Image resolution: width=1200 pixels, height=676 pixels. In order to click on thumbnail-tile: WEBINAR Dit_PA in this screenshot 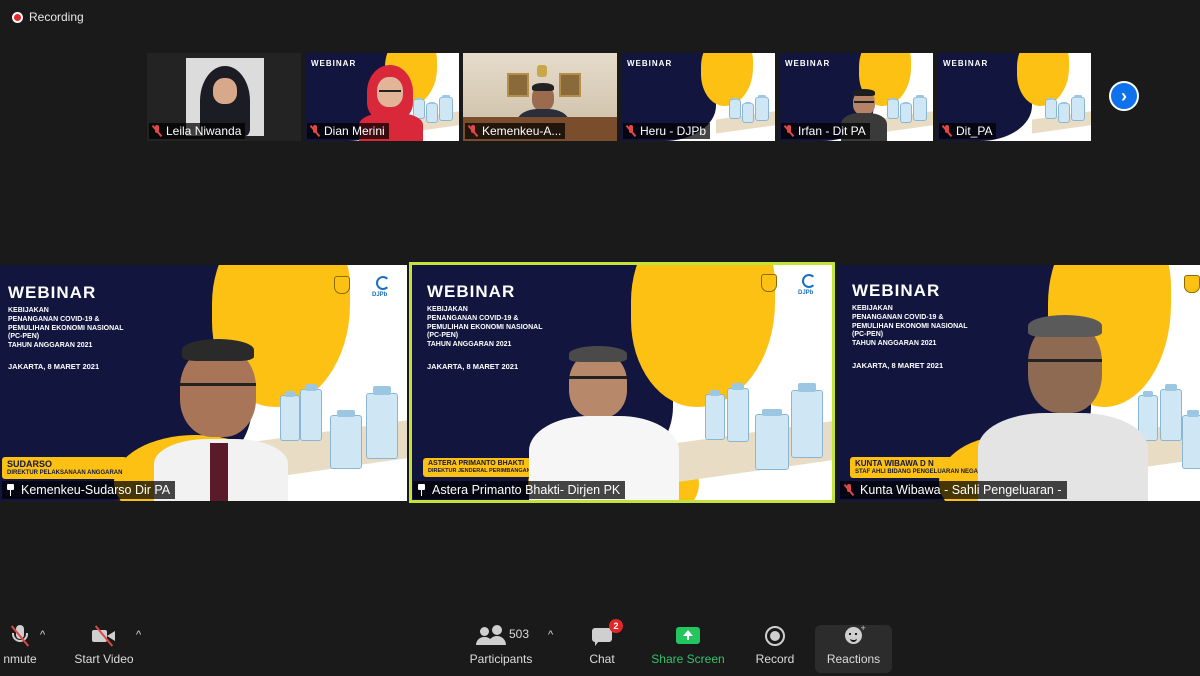, I will do `click(1014, 97)`.